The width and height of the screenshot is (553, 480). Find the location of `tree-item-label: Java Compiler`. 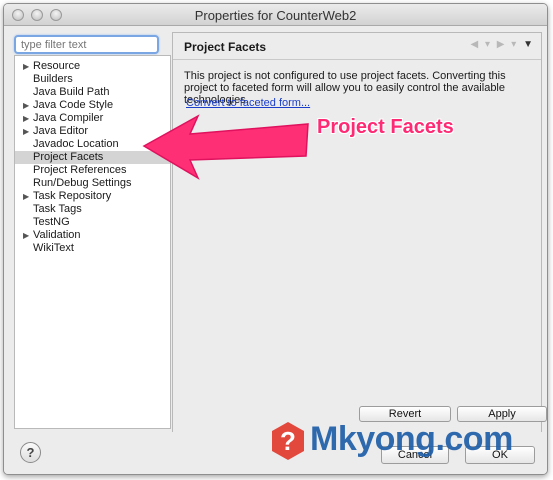

tree-item-label: Java Compiler is located at coordinates (68, 118).